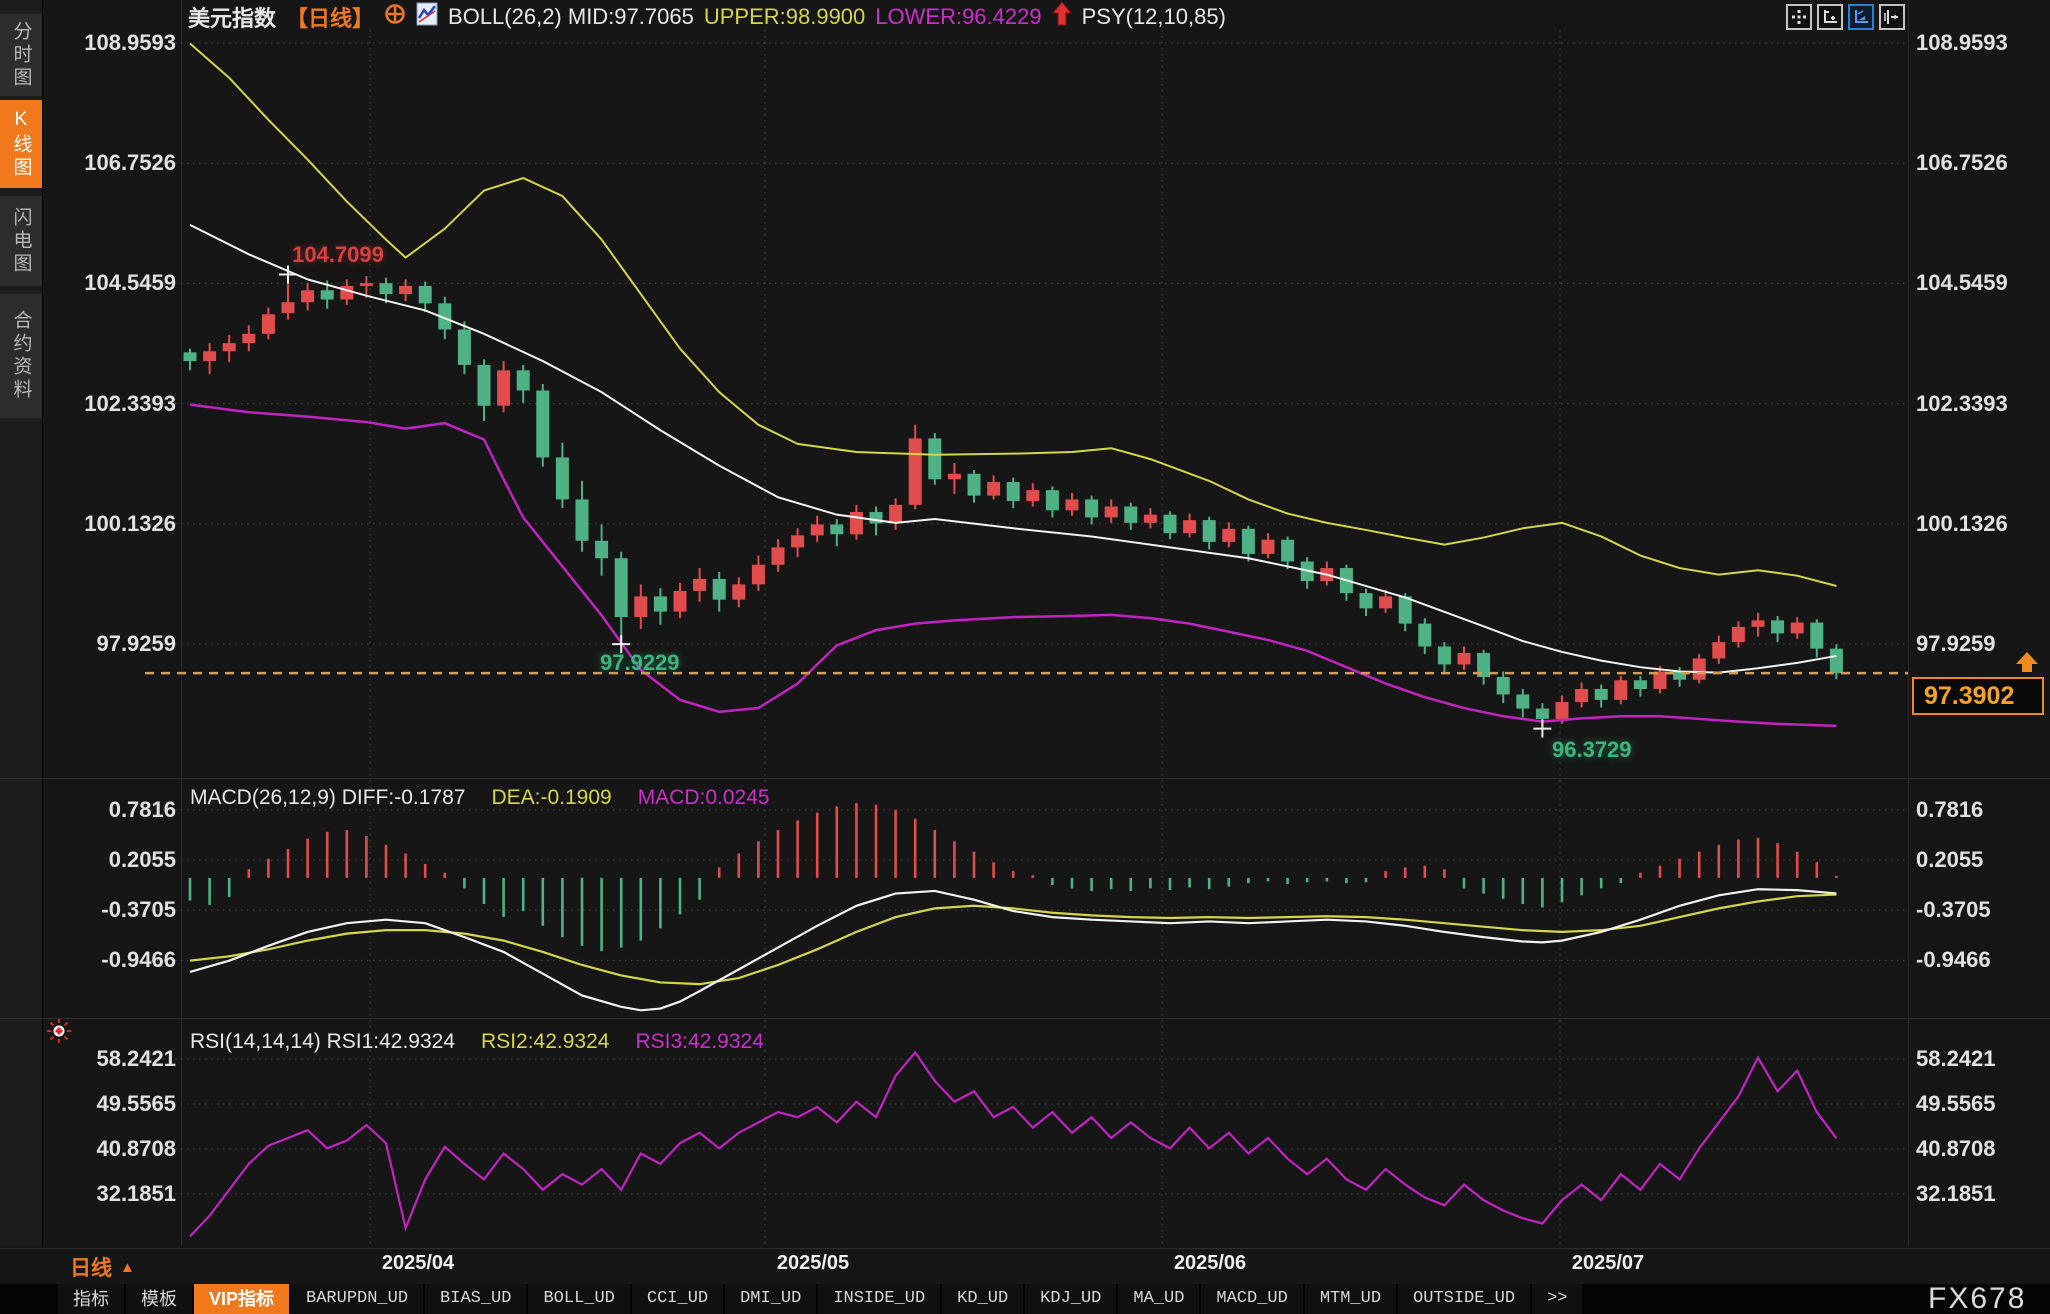 The image size is (2050, 1314). I want to click on symbol-title: 美元指数, so click(232, 18).